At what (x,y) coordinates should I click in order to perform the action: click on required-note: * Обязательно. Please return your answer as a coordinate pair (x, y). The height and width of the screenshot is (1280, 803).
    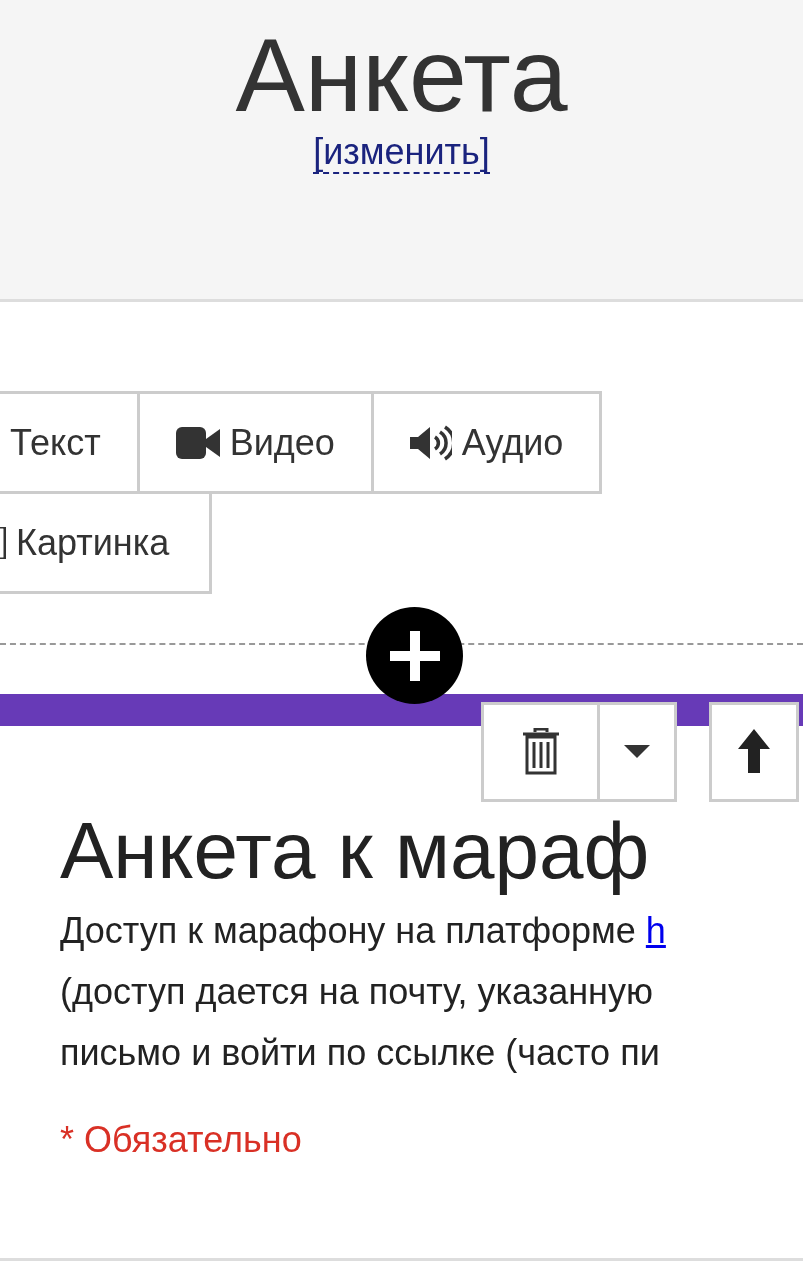
    Looking at the image, I should click on (181, 1140).